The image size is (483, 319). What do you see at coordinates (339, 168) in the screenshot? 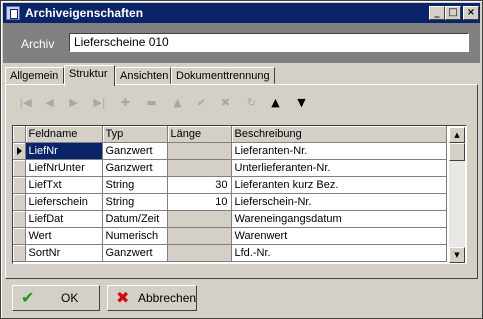
I see `cell-beschreibung: Unterlieferanten-Nr.` at bounding box center [339, 168].